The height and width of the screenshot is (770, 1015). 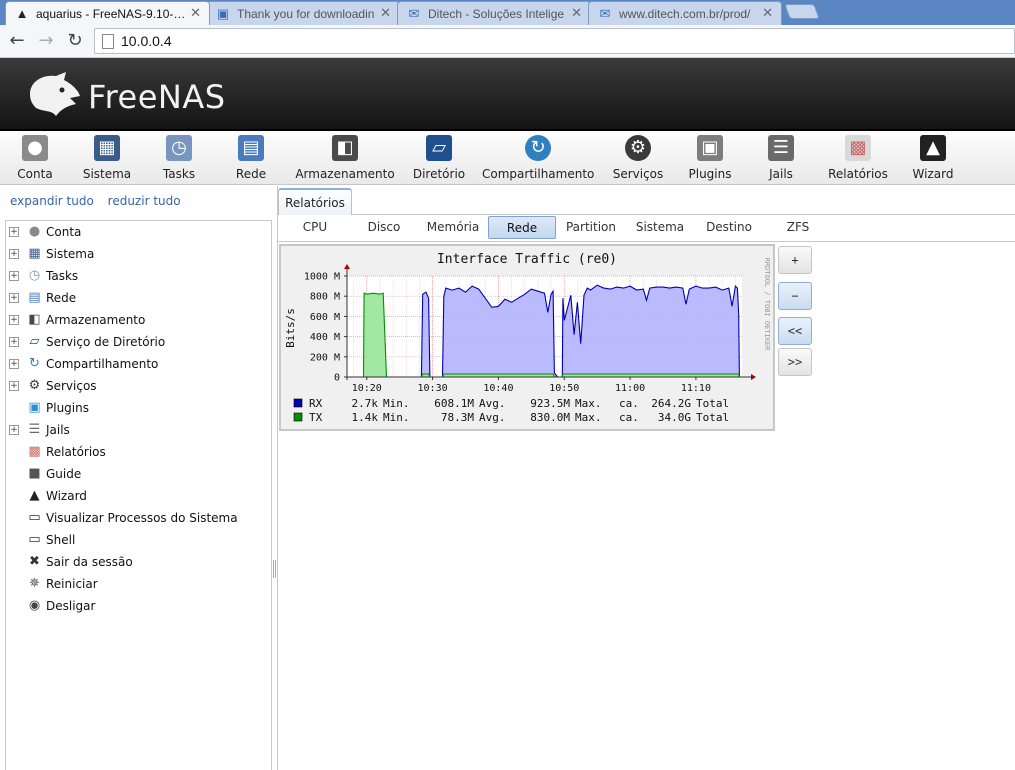 What do you see at coordinates (17, 41) in the screenshot?
I see `back-arrow-icon: ←` at bounding box center [17, 41].